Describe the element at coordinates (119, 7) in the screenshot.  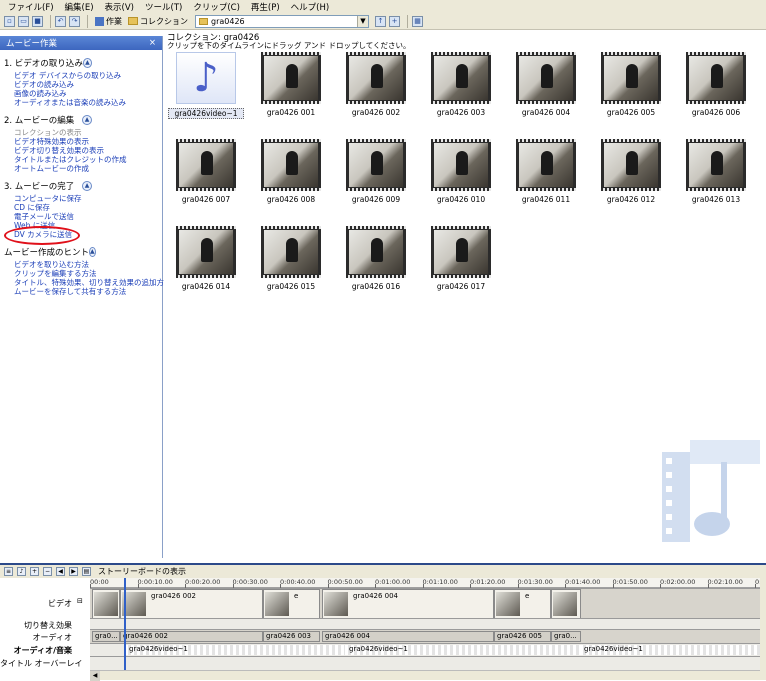
I see `menu-item: 表示(V)` at that location.